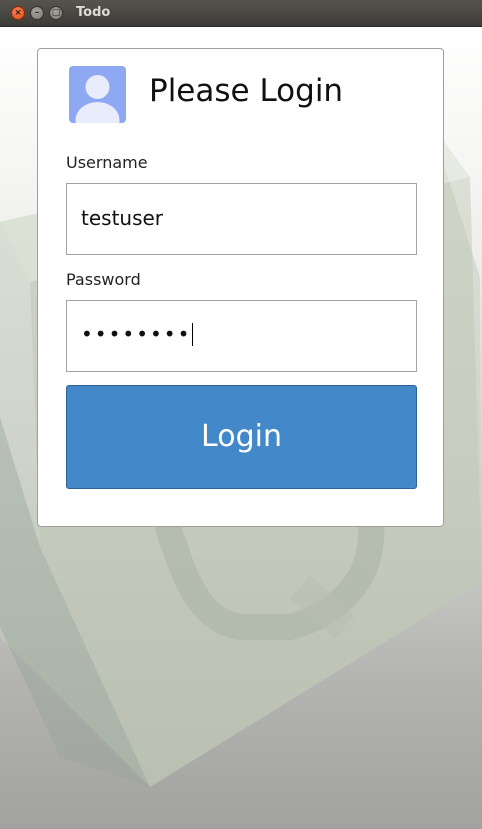 The image size is (482, 829). Describe the element at coordinates (193, 334) in the screenshot. I see `text-cursor` at that location.